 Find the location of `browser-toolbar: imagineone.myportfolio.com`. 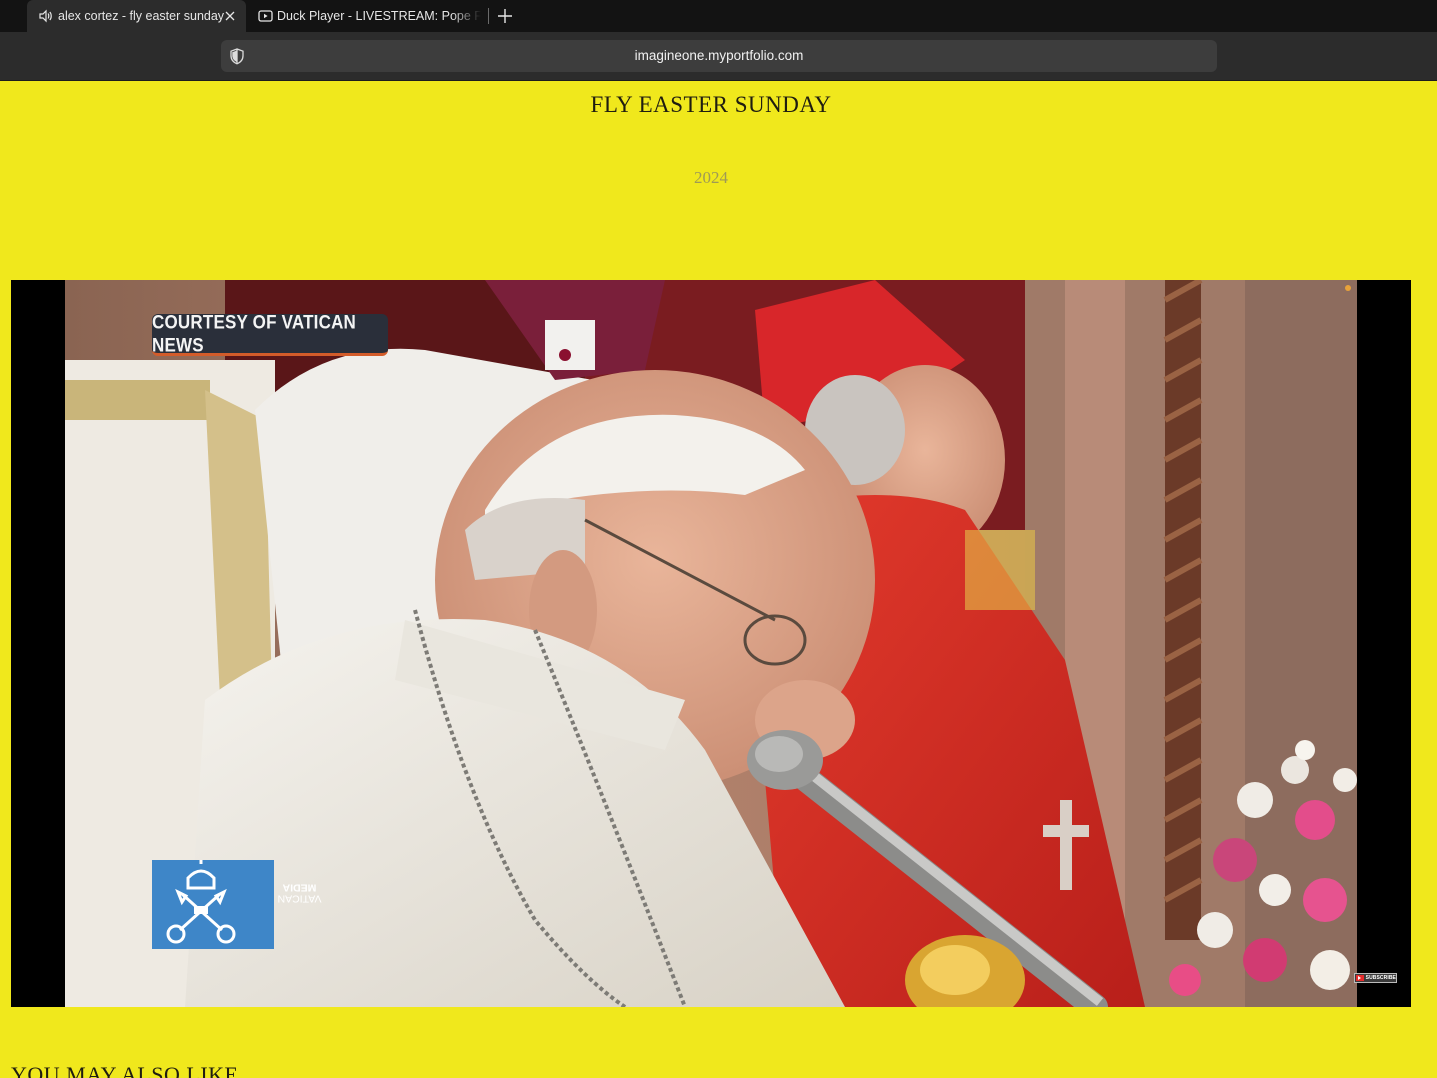

browser-toolbar: imagineone.myportfolio.com is located at coordinates (718, 56).